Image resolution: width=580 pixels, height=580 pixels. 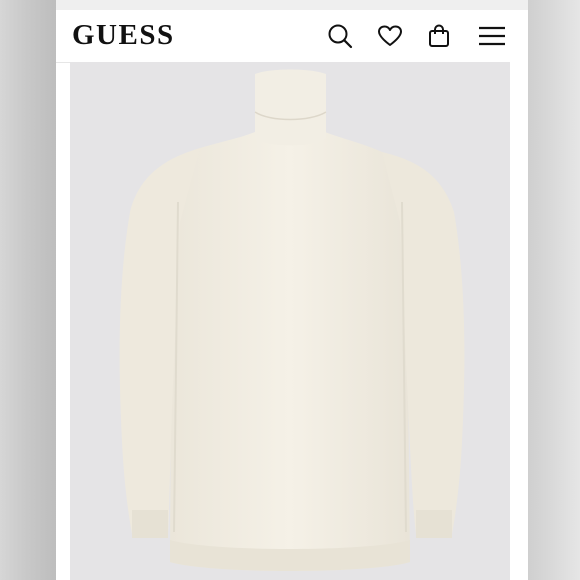 What do you see at coordinates (492, 36) in the screenshot?
I see `hamburger-menu-icon` at bounding box center [492, 36].